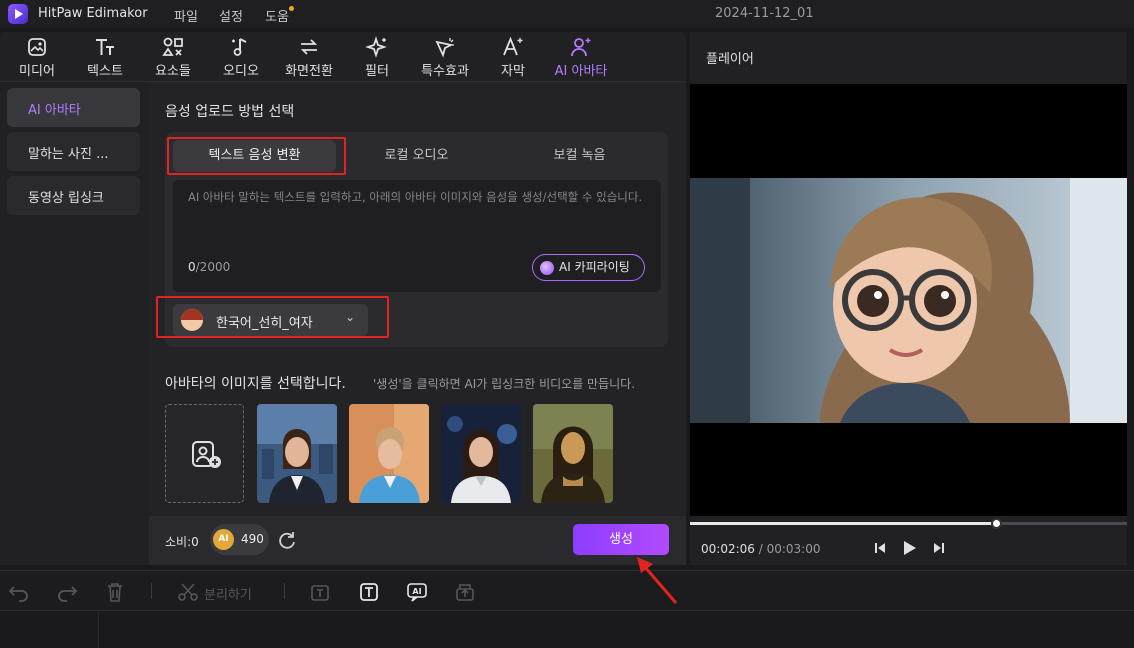  What do you see at coordinates (231, 15) in the screenshot?
I see `menu-settings: 설정` at bounding box center [231, 15].